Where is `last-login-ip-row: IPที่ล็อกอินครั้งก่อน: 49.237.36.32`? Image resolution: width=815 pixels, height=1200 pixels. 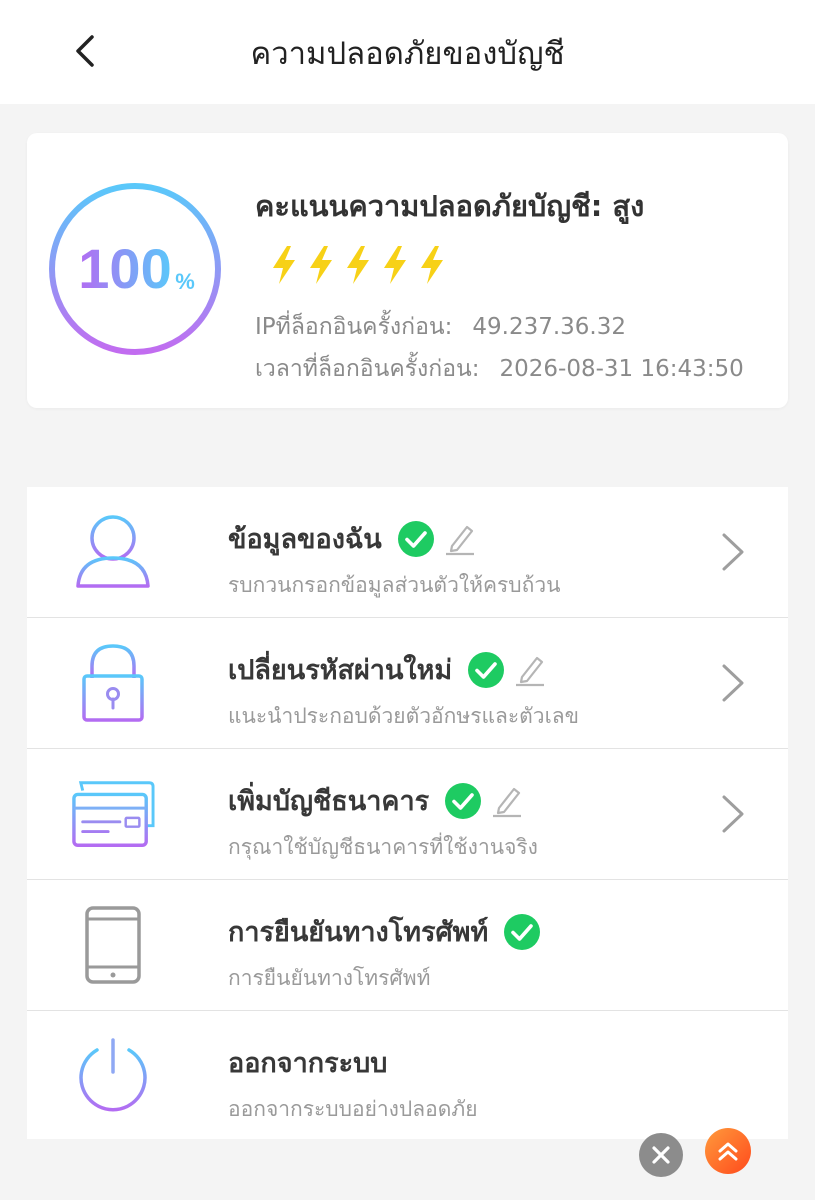
last-login-ip-row: IPที่ล็อกอินครั้งก่อน: 49.237.36.32 is located at coordinates (440, 327).